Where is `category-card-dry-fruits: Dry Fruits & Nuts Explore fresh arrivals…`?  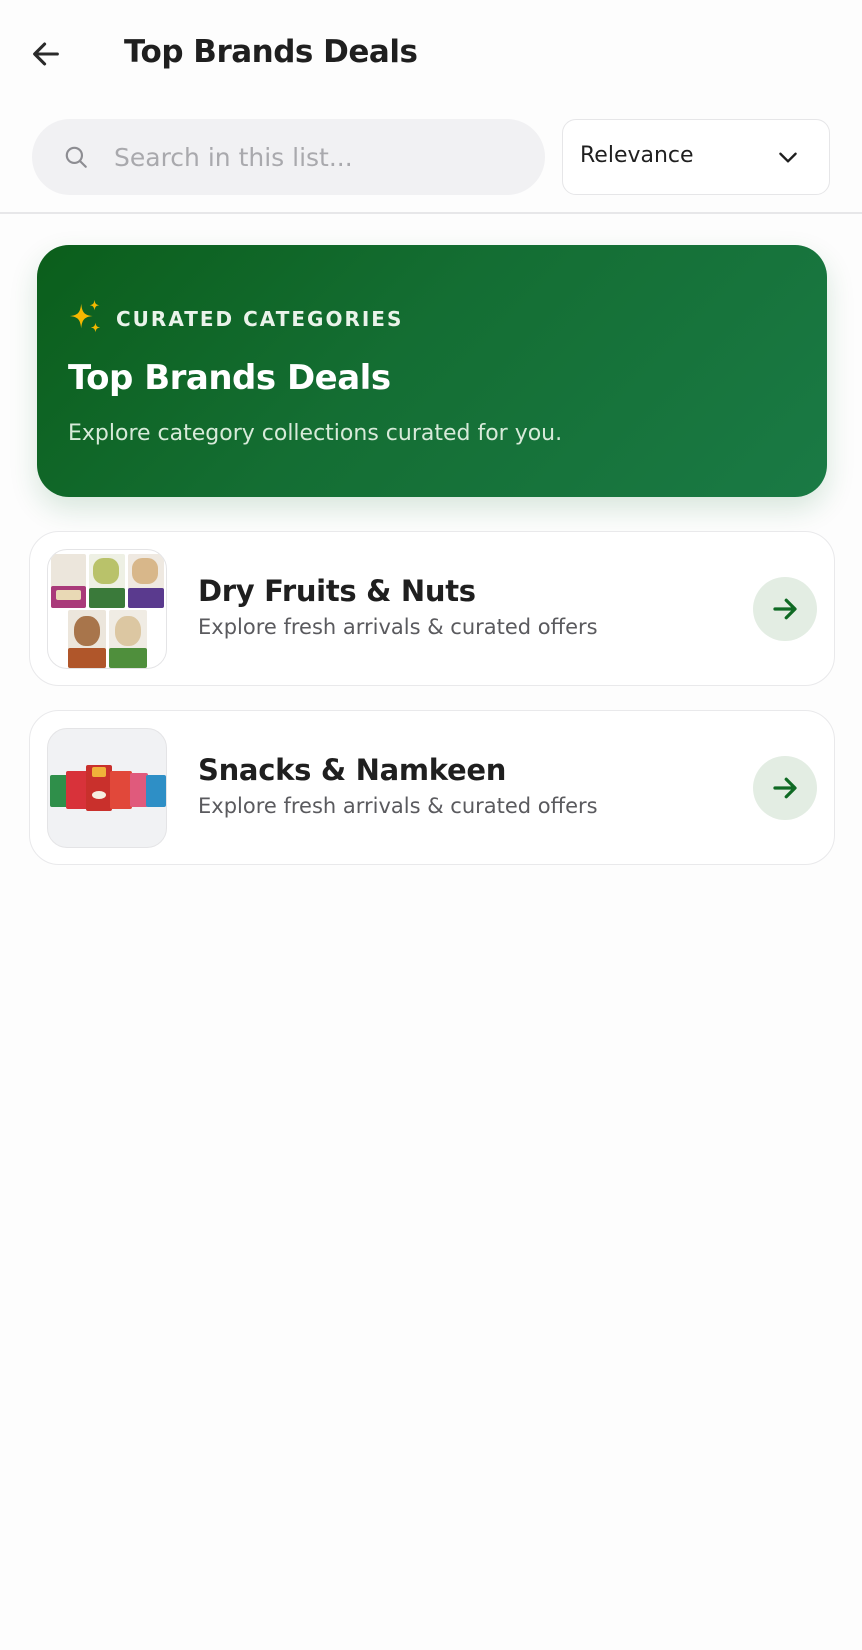 category-card-dry-fruits: Dry Fruits & Nuts Explore fresh arrivals… is located at coordinates (432, 608).